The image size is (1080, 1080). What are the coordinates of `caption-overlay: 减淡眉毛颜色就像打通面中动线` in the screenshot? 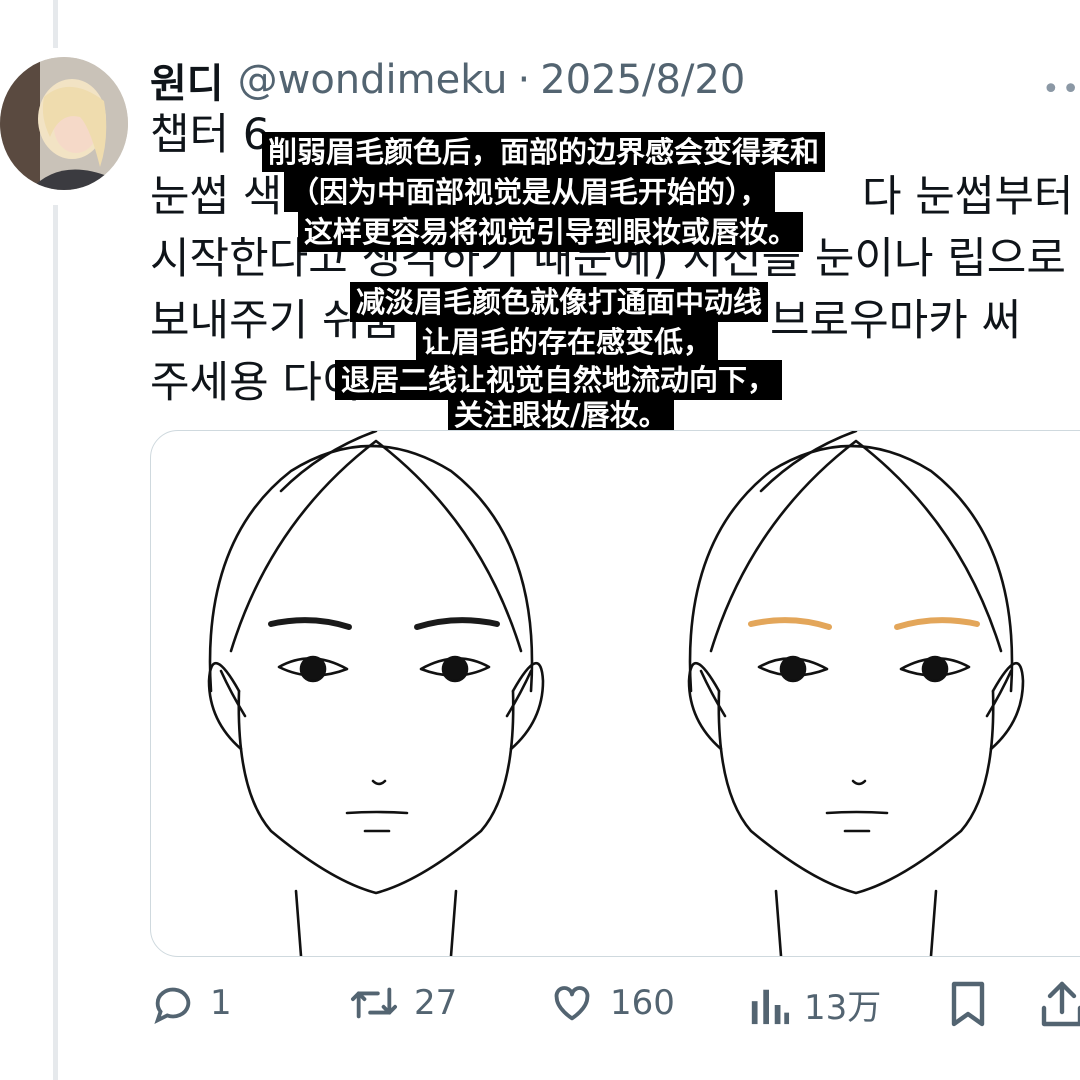 It's located at (559, 302).